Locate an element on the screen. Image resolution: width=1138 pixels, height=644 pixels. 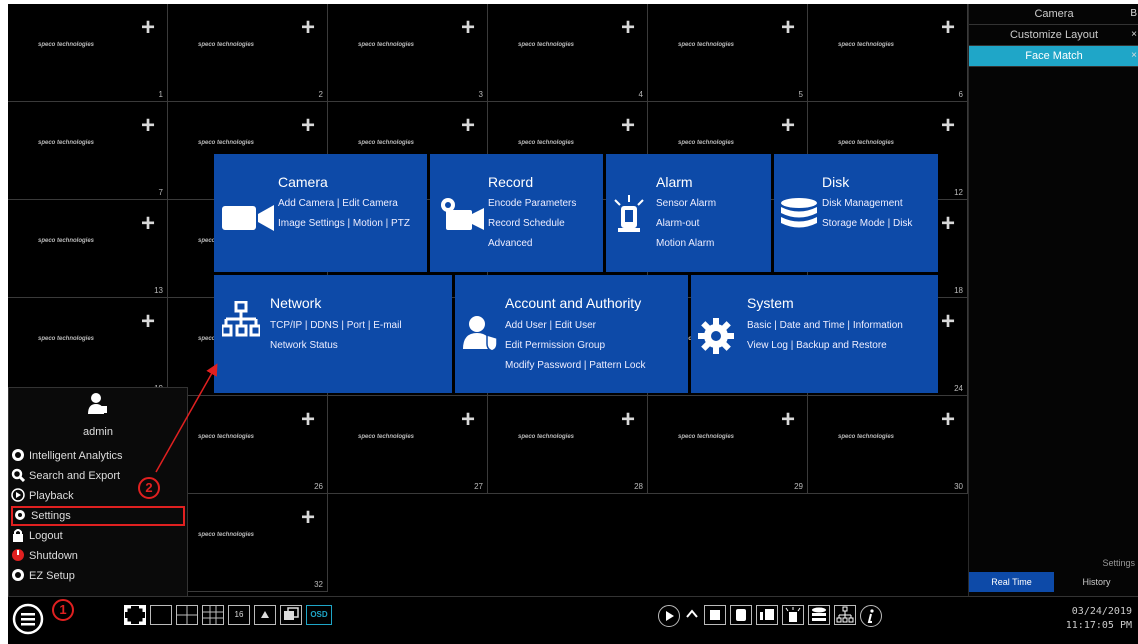
layout-9-button is located at coordinates (213, 615).